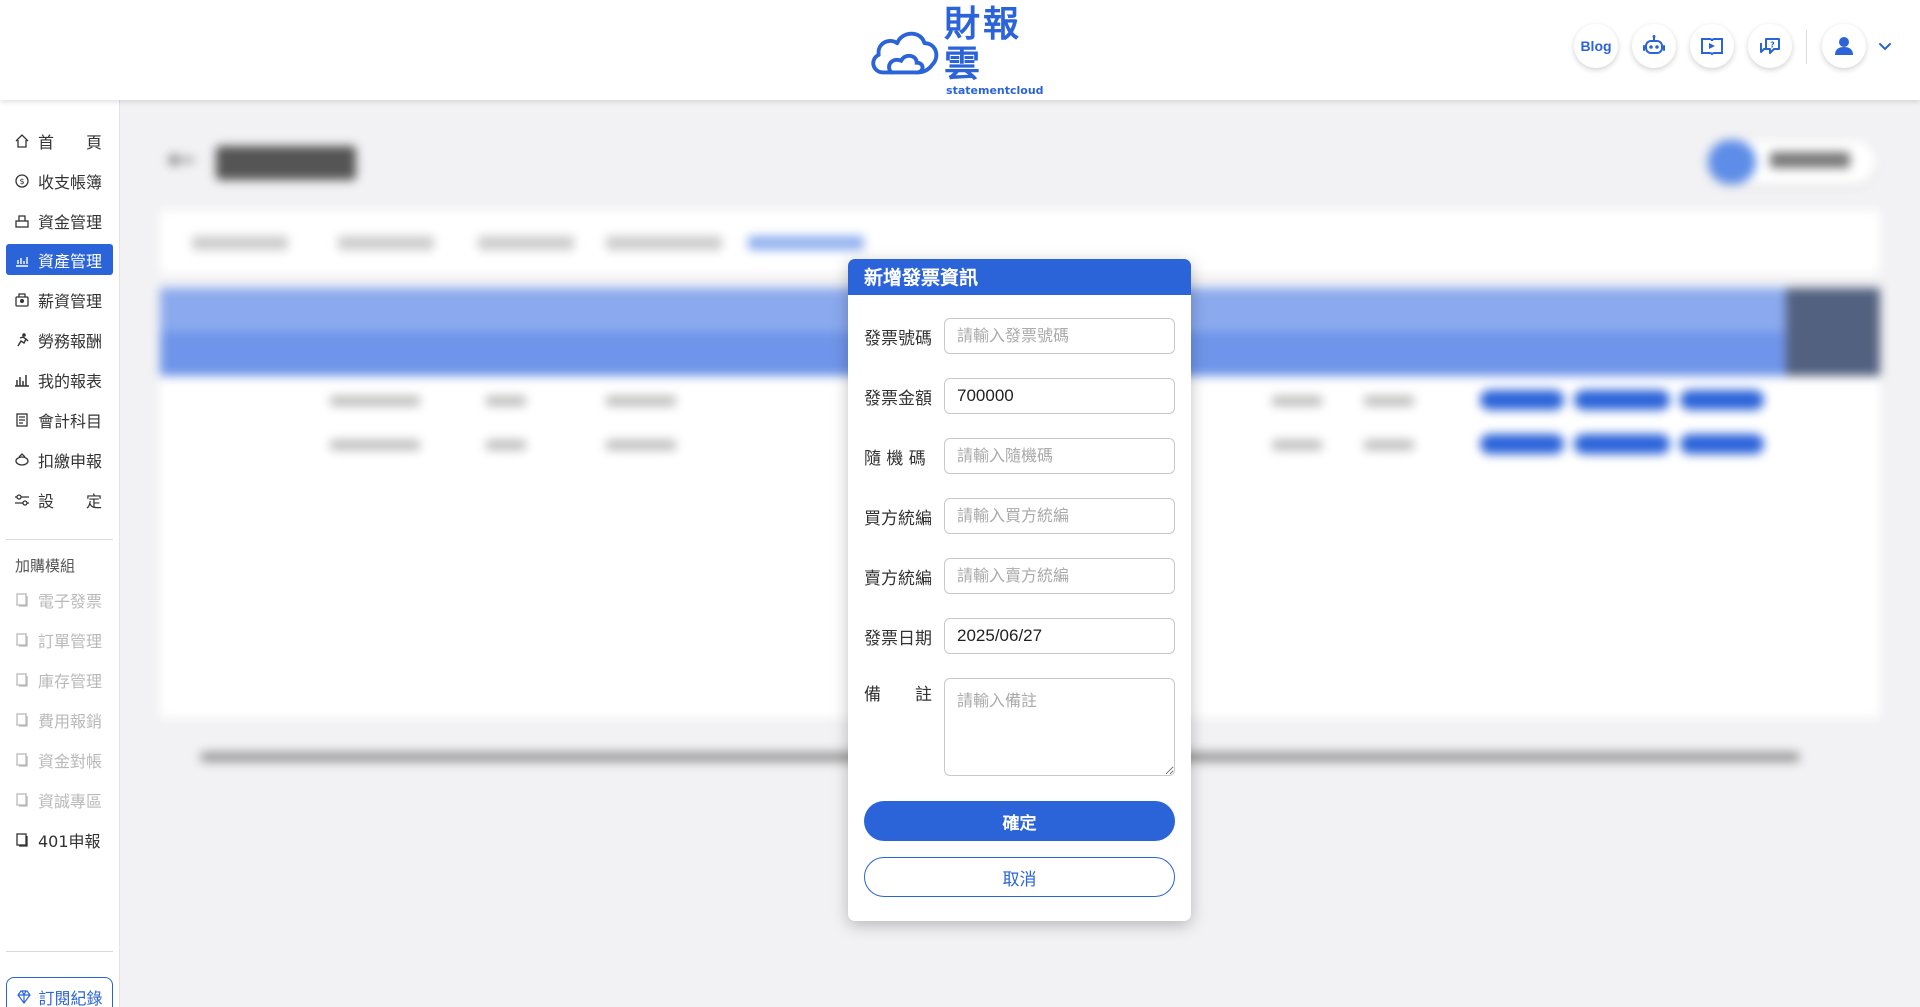 Image resolution: width=1920 pixels, height=1007 pixels. I want to click on back-arrow-icon, so click(180, 160).